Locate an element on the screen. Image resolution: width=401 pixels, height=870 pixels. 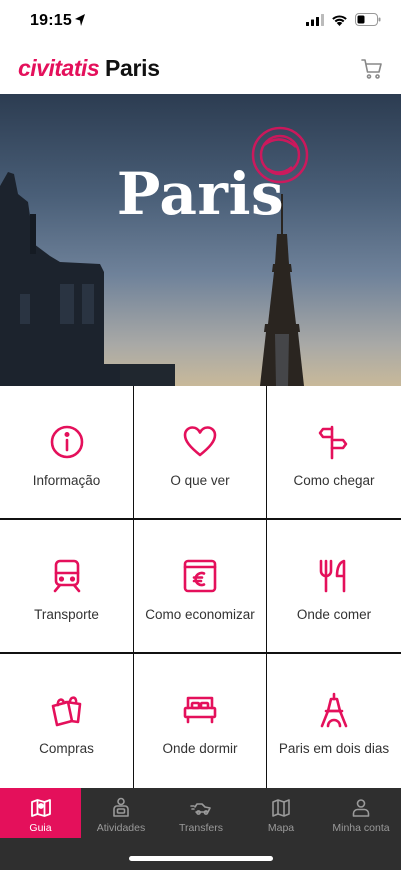
nav-atividades: Atividades is located at coordinates (121, 813).